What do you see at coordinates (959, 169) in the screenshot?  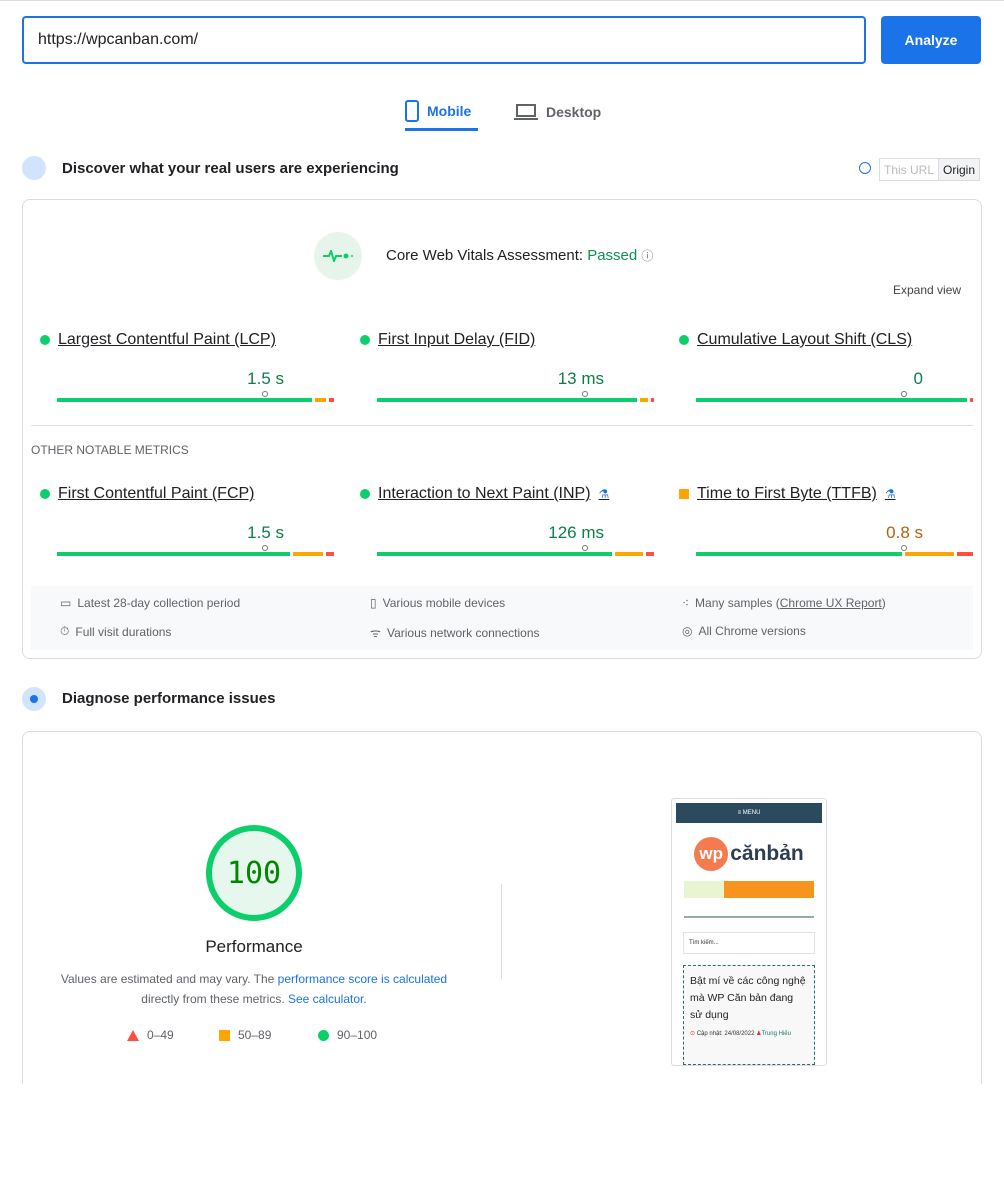 I see `origin-toggle: Origin` at bounding box center [959, 169].